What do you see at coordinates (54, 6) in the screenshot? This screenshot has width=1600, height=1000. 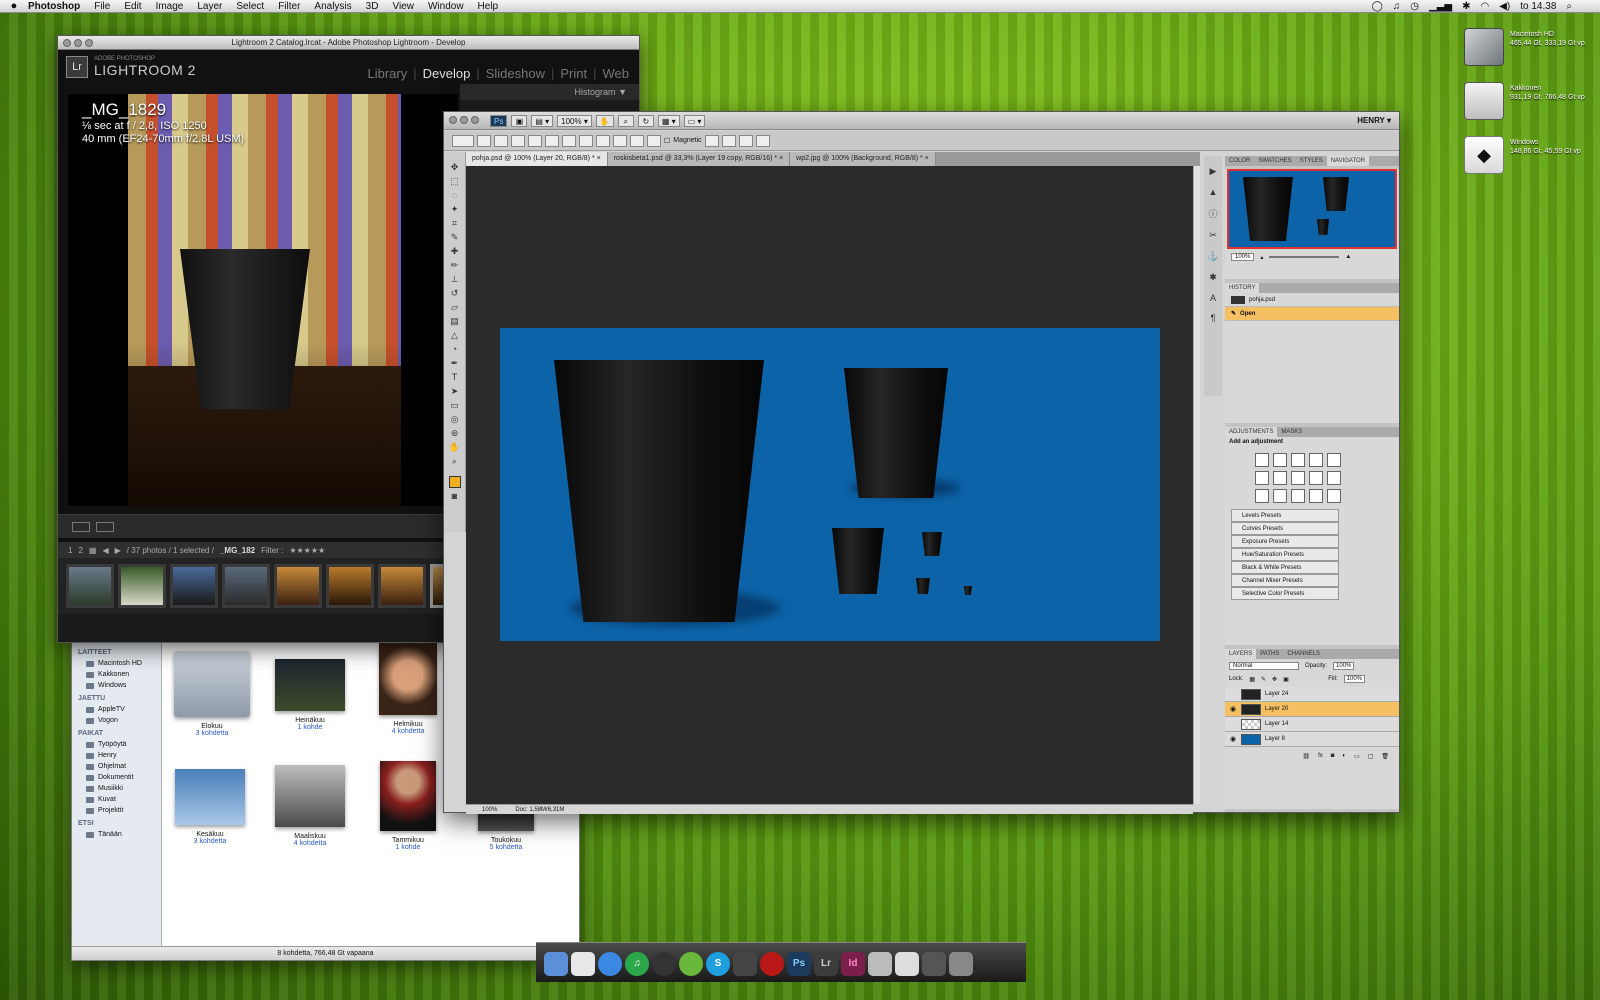 I see `menu-app-name: Photoshop` at bounding box center [54, 6].